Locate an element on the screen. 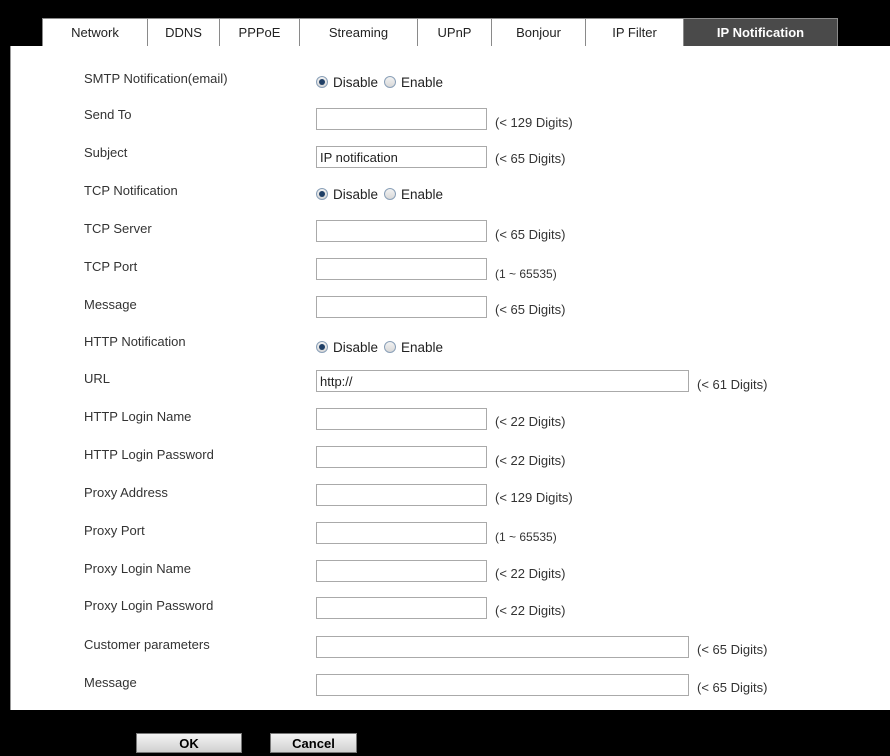  tab-ip-filter: IP Filter is located at coordinates (635, 32).